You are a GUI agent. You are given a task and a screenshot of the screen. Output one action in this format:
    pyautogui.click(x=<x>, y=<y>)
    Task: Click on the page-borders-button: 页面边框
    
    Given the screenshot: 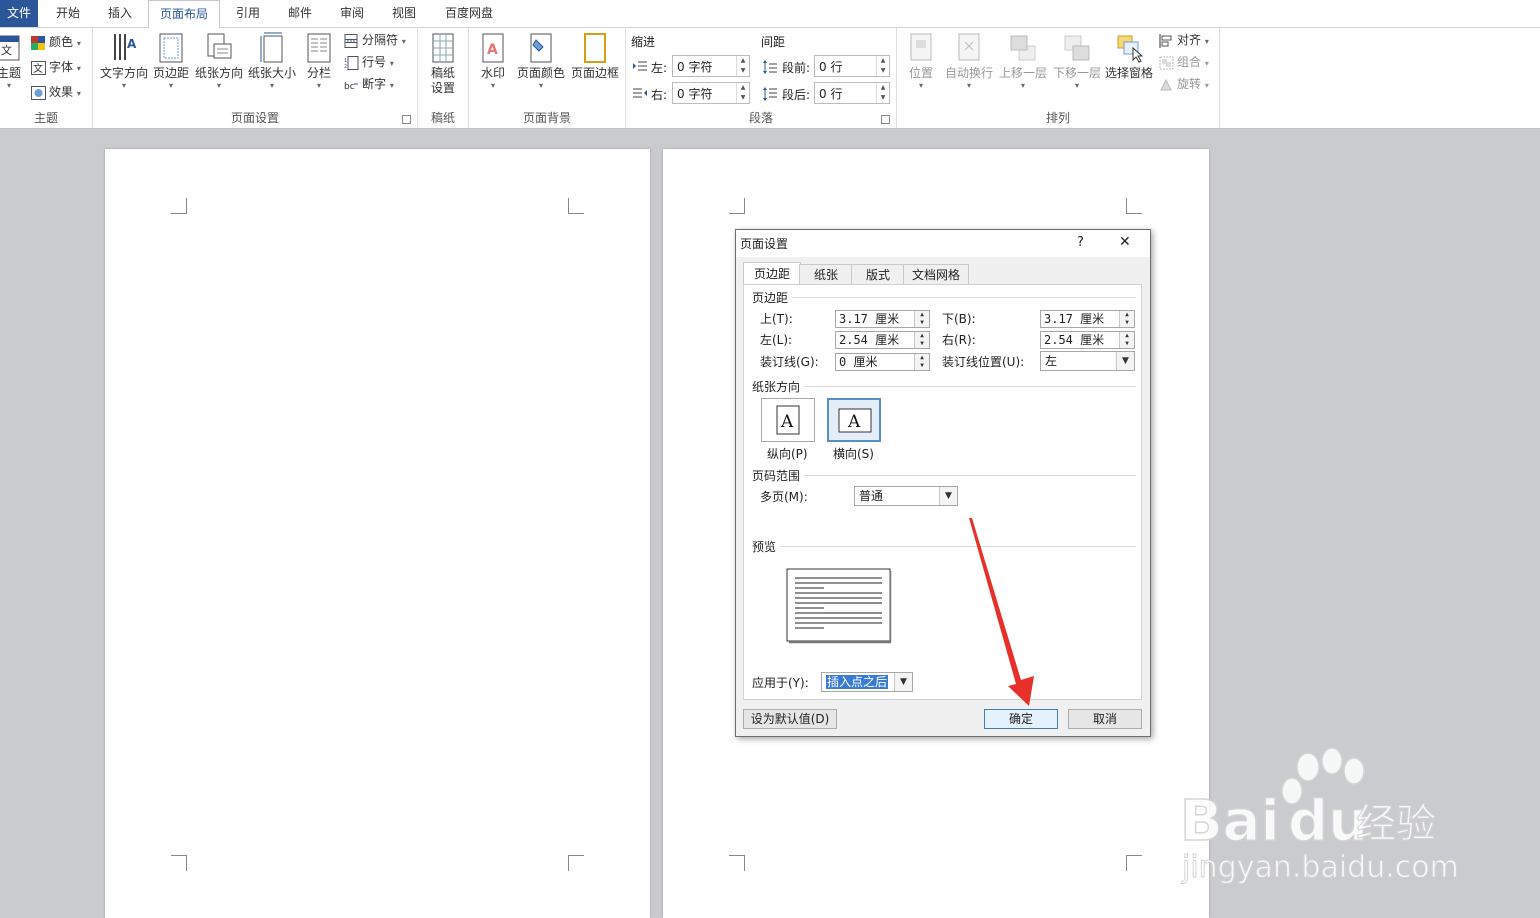 What is the action you would take?
    pyautogui.click(x=595, y=56)
    